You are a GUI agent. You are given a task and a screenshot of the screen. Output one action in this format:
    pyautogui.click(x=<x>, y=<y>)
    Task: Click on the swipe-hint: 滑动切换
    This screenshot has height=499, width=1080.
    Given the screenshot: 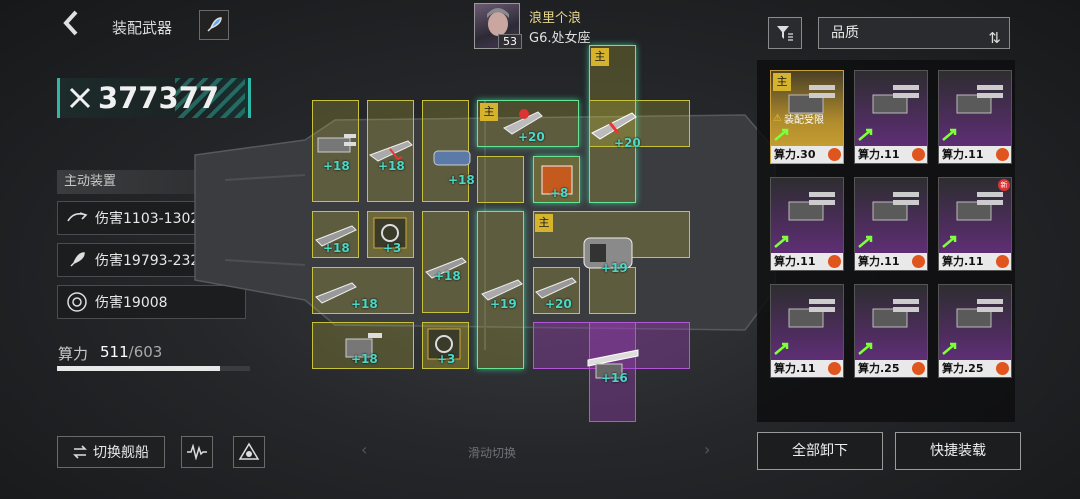 What is the action you would take?
    pyautogui.click(x=492, y=453)
    